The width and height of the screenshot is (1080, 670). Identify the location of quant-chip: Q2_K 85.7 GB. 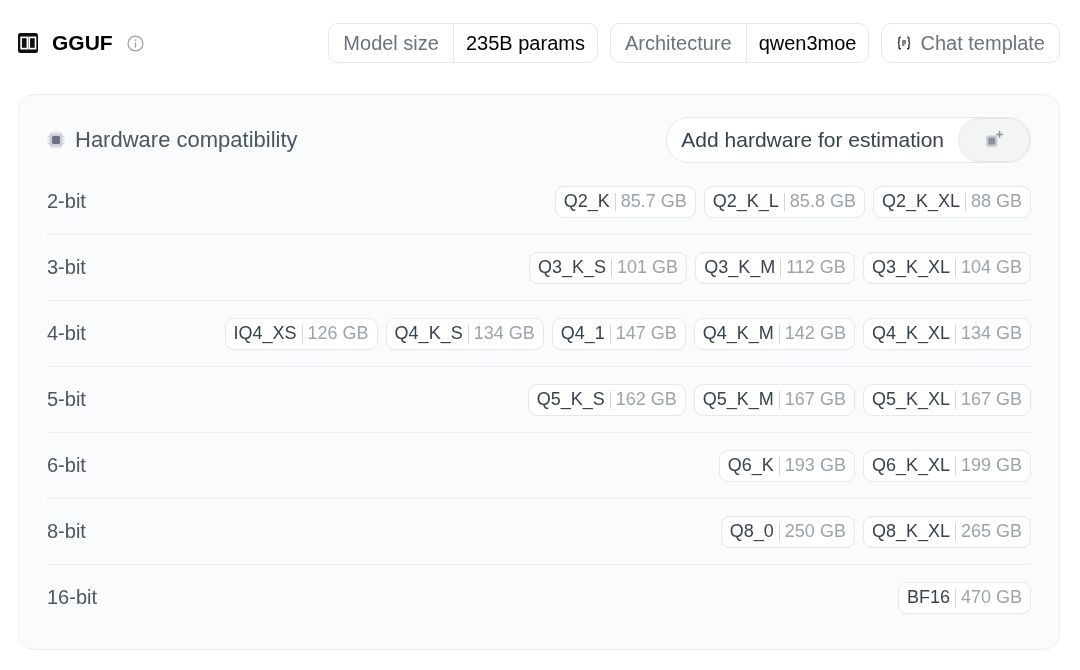
(625, 201).